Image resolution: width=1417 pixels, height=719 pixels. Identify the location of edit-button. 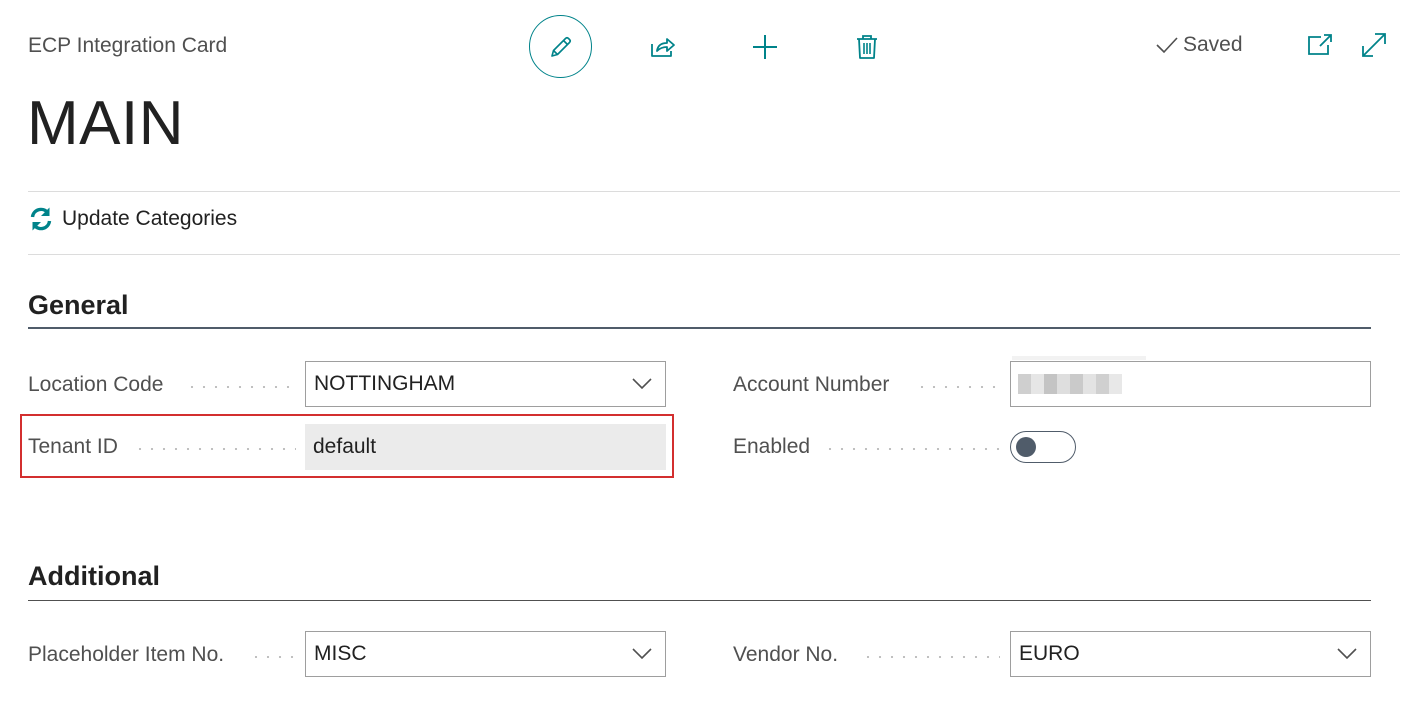
(560, 46).